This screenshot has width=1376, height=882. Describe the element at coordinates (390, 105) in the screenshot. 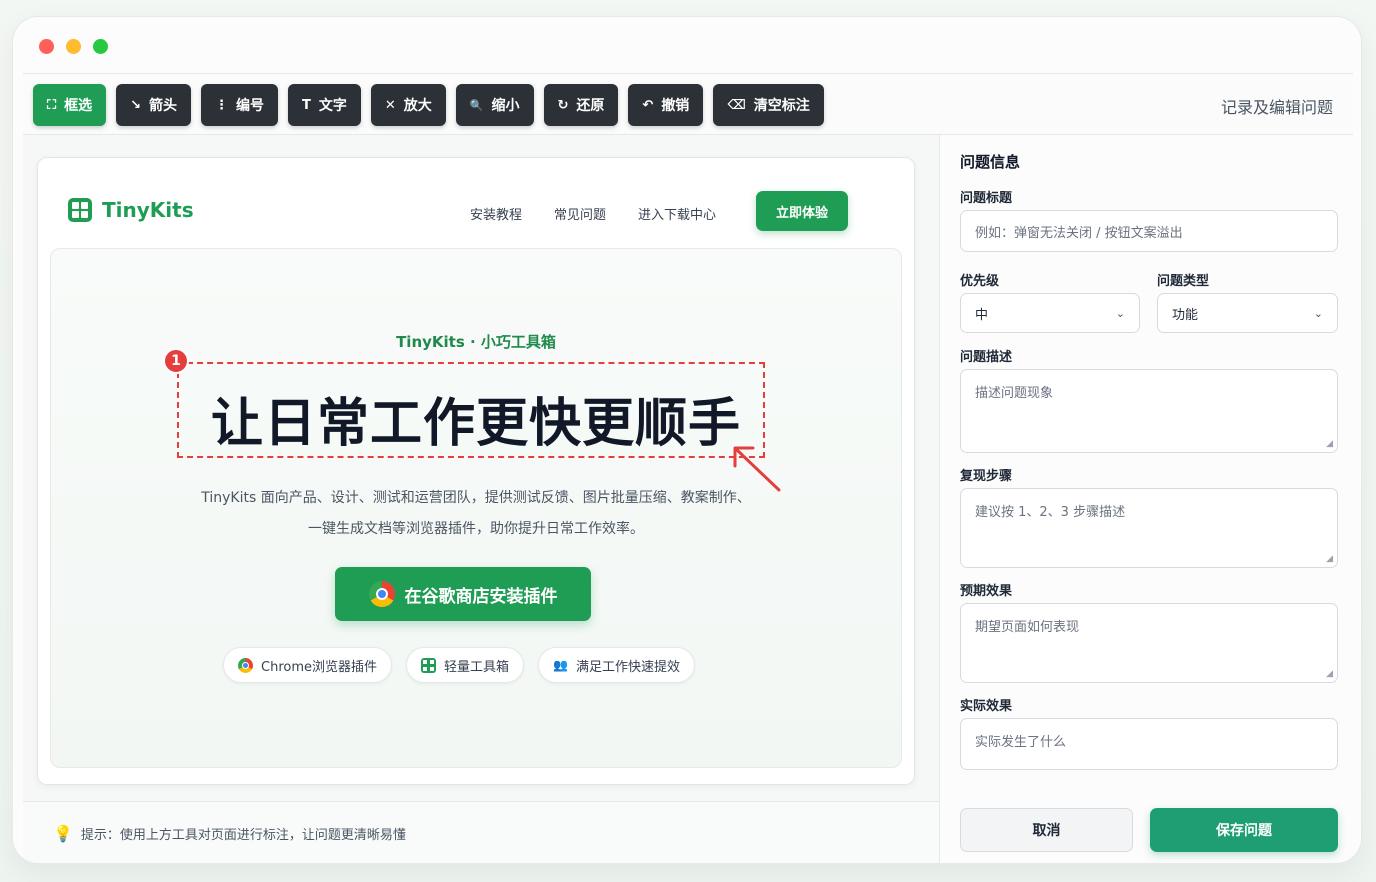

I see `zoom-in-icon: ✕` at that location.